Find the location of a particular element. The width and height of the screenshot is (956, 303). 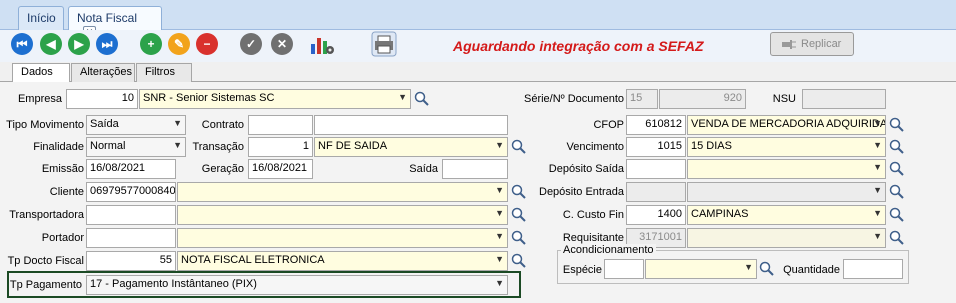

custo-code-field: 1400 is located at coordinates (656, 215).